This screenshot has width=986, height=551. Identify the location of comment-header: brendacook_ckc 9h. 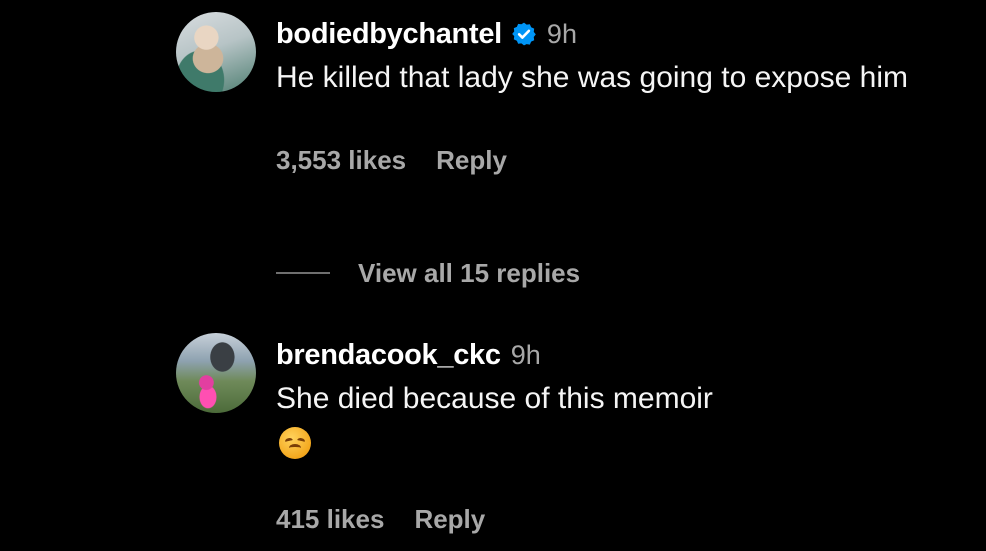
(596, 355).